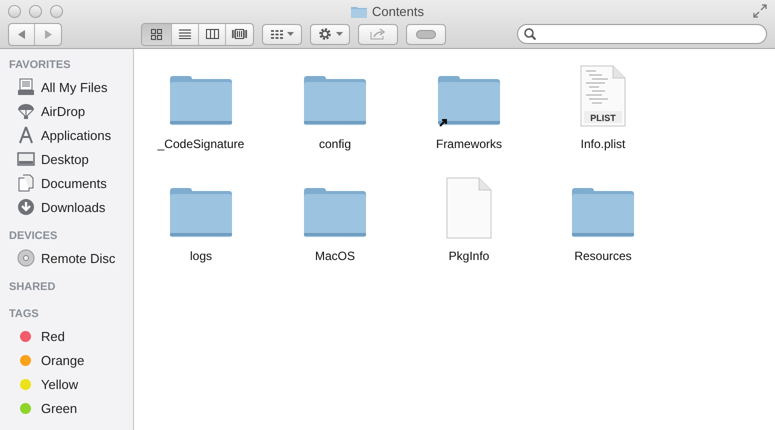 The height and width of the screenshot is (430, 775). Describe the element at coordinates (40, 65) in the screenshot. I see `sidebar-section-title: FAVORITES` at that location.